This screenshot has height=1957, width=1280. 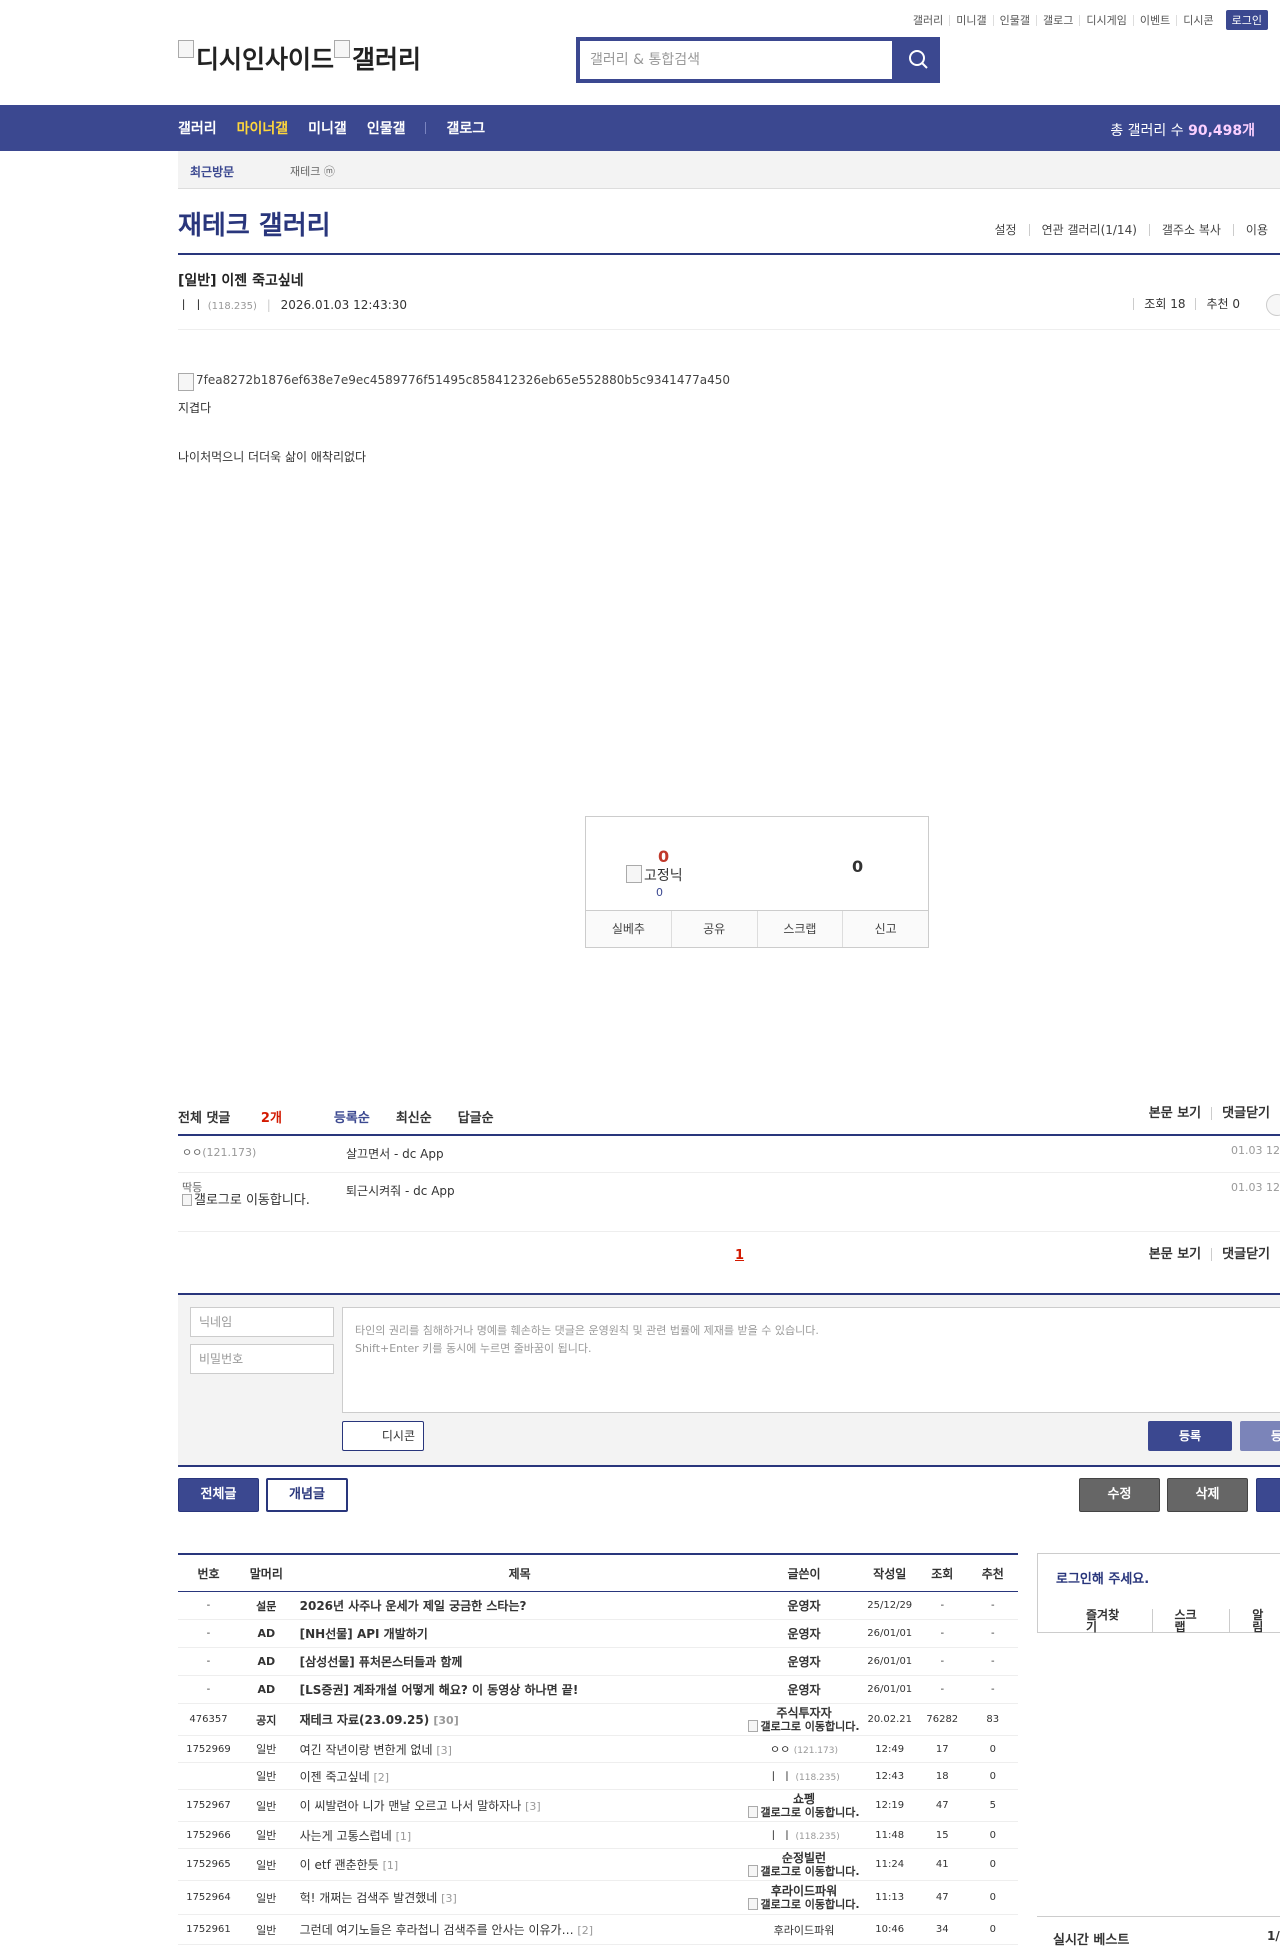 I want to click on comment-nick: 딱등 갤로그로 이동합니다., so click(x=247, y=1194).